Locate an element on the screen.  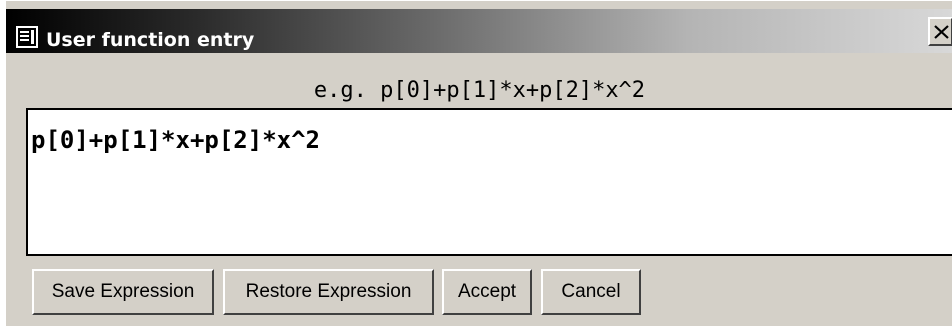
restore-expression-button: Restore Expression is located at coordinates (328, 292).